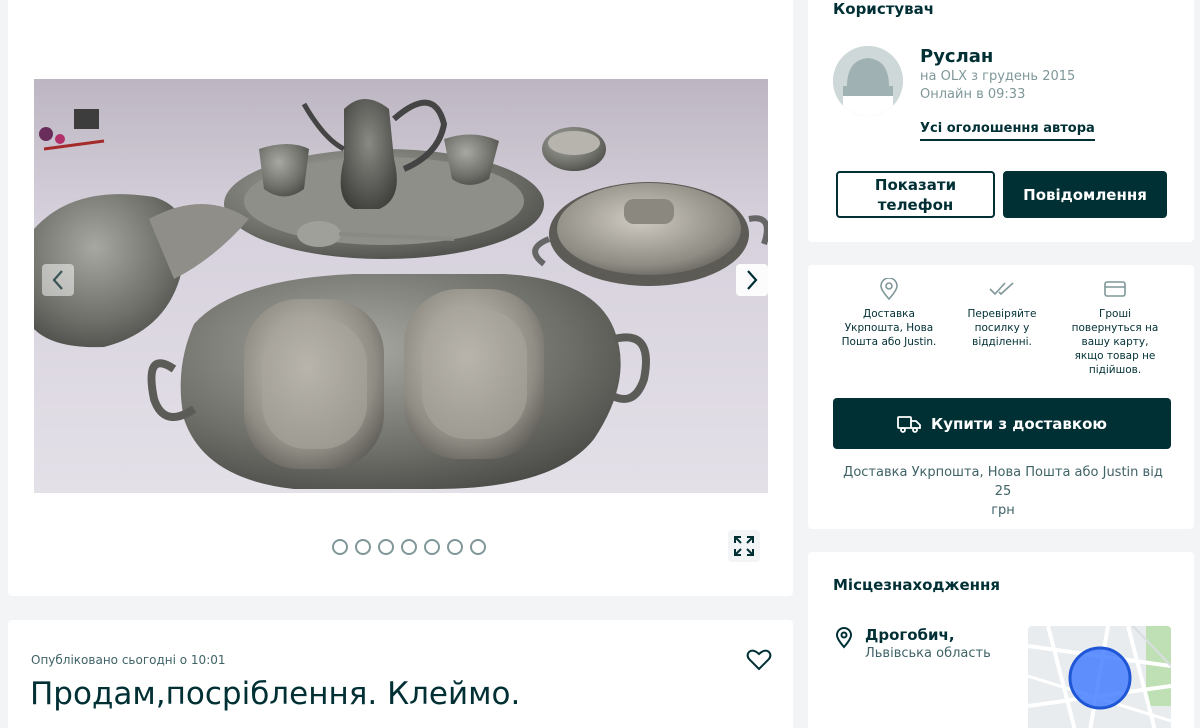 This screenshot has height=728, width=1200. I want to click on double-check-icon, so click(1001, 289).